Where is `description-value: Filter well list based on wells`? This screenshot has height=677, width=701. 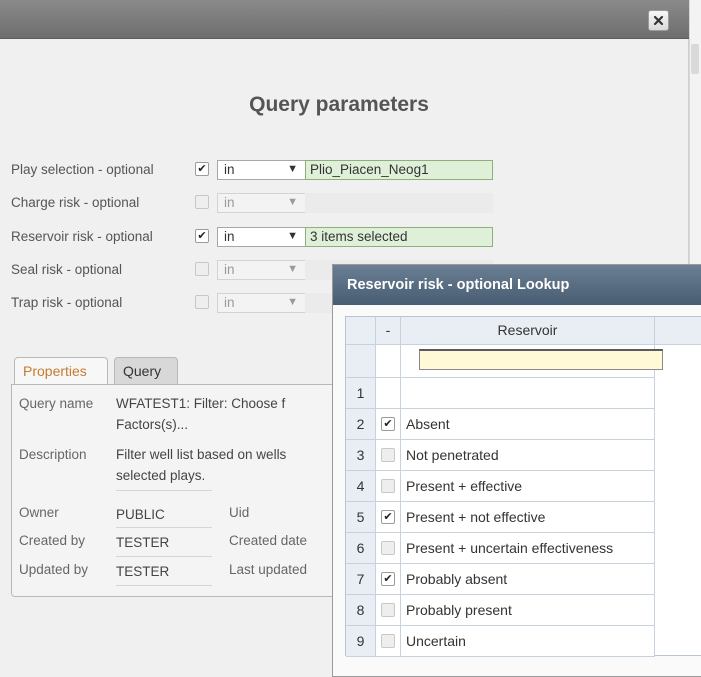
description-value: Filter well list based on wells is located at coordinates (201, 454).